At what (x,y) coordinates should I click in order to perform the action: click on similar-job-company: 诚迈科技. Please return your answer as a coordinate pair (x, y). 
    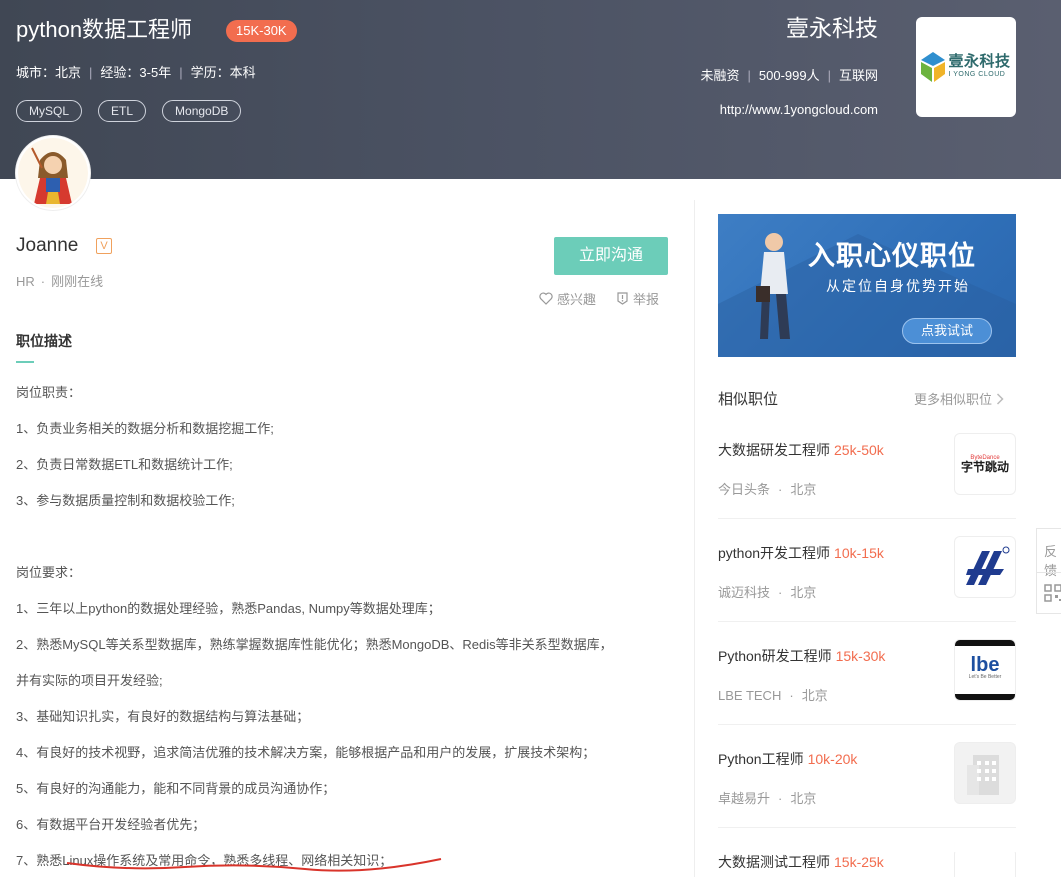
    Looking at the image, I should click on (744, 592).